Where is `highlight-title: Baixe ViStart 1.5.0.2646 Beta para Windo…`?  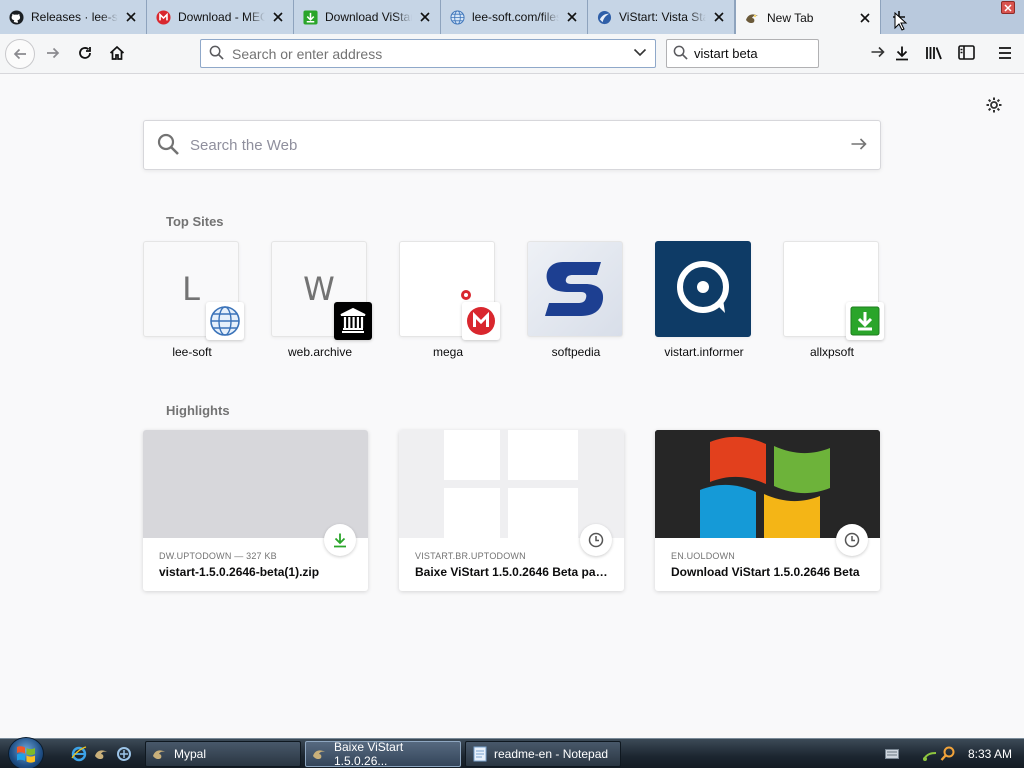
highlight-title: Baixe ViStart 1.5.0.2646 Beta para Windo… is located at coordinates (512, 572).